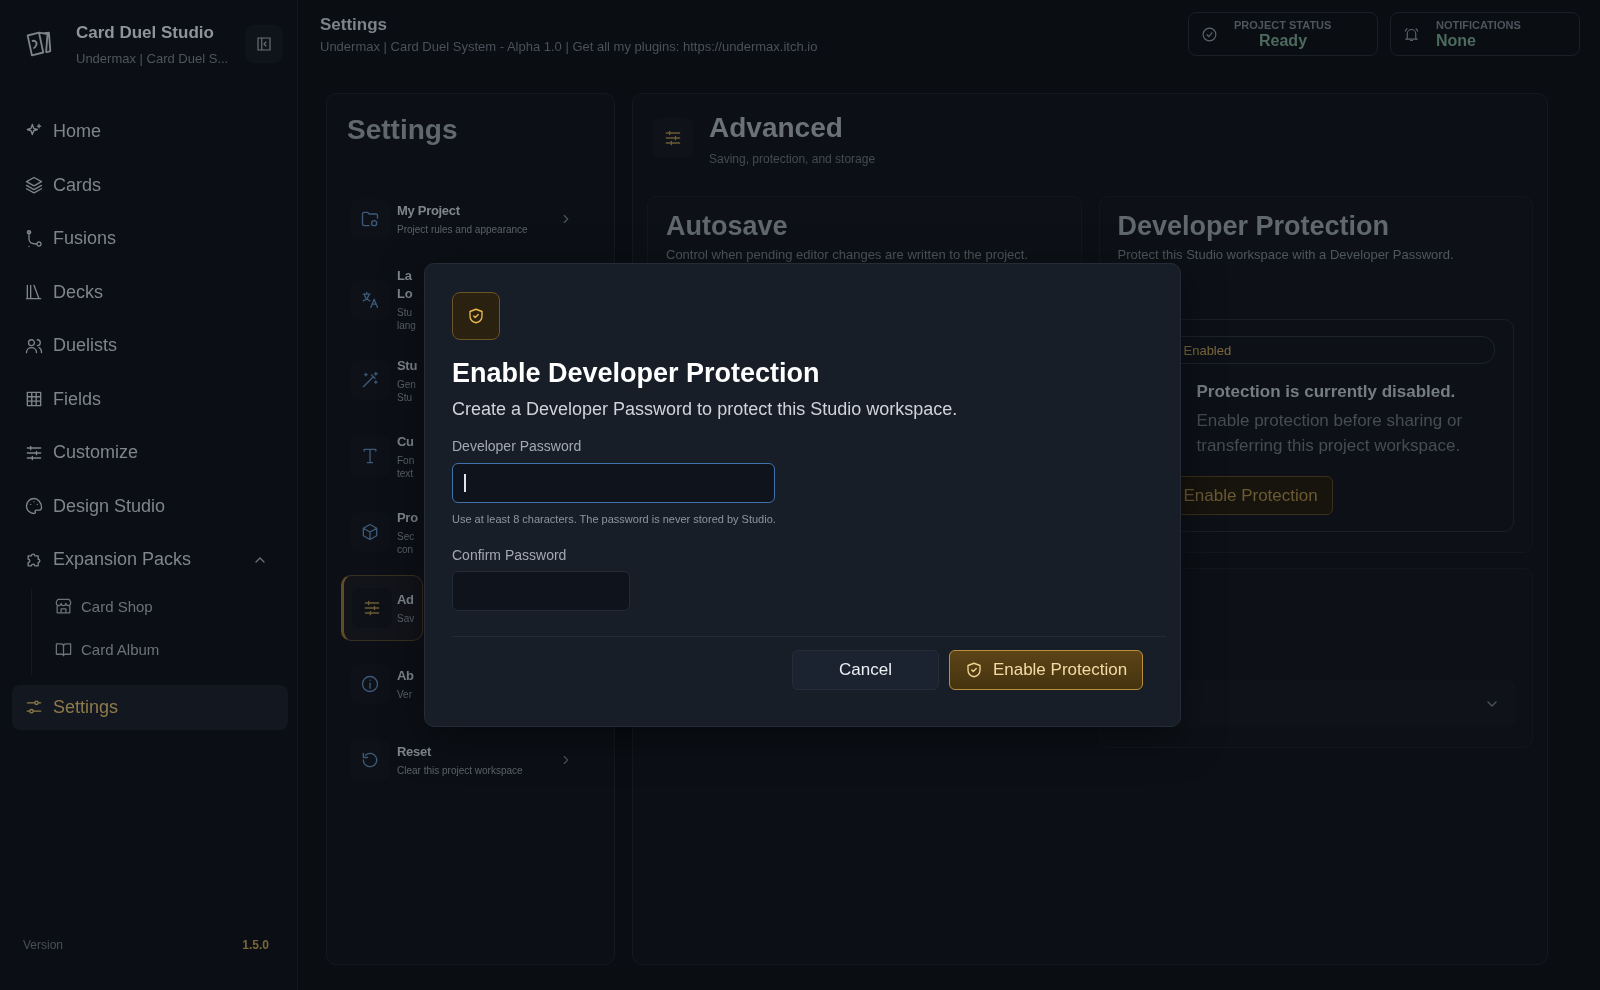  I want to click on nav-item-title: Ad, so click(405, 600).